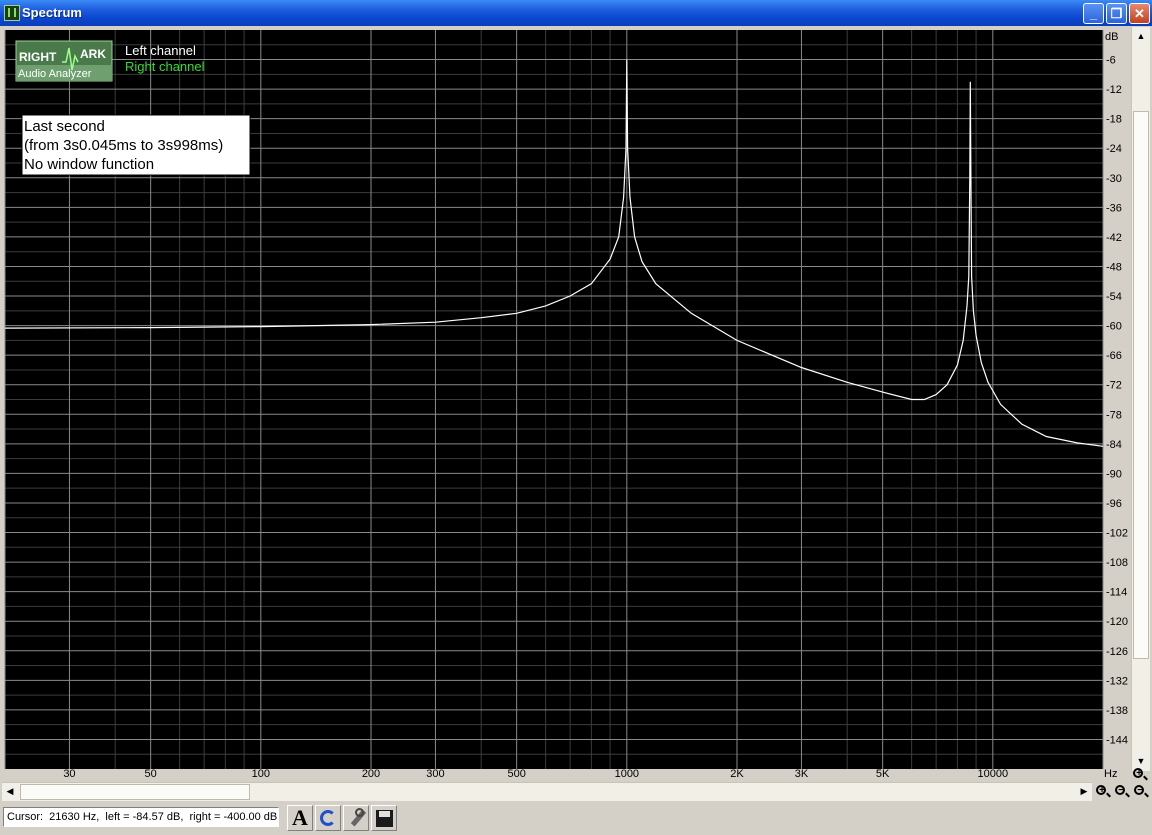 The height and width of the screenshot is (835, 1152). I want to click on legend-left-channel: Left channel, so click(160, 50).